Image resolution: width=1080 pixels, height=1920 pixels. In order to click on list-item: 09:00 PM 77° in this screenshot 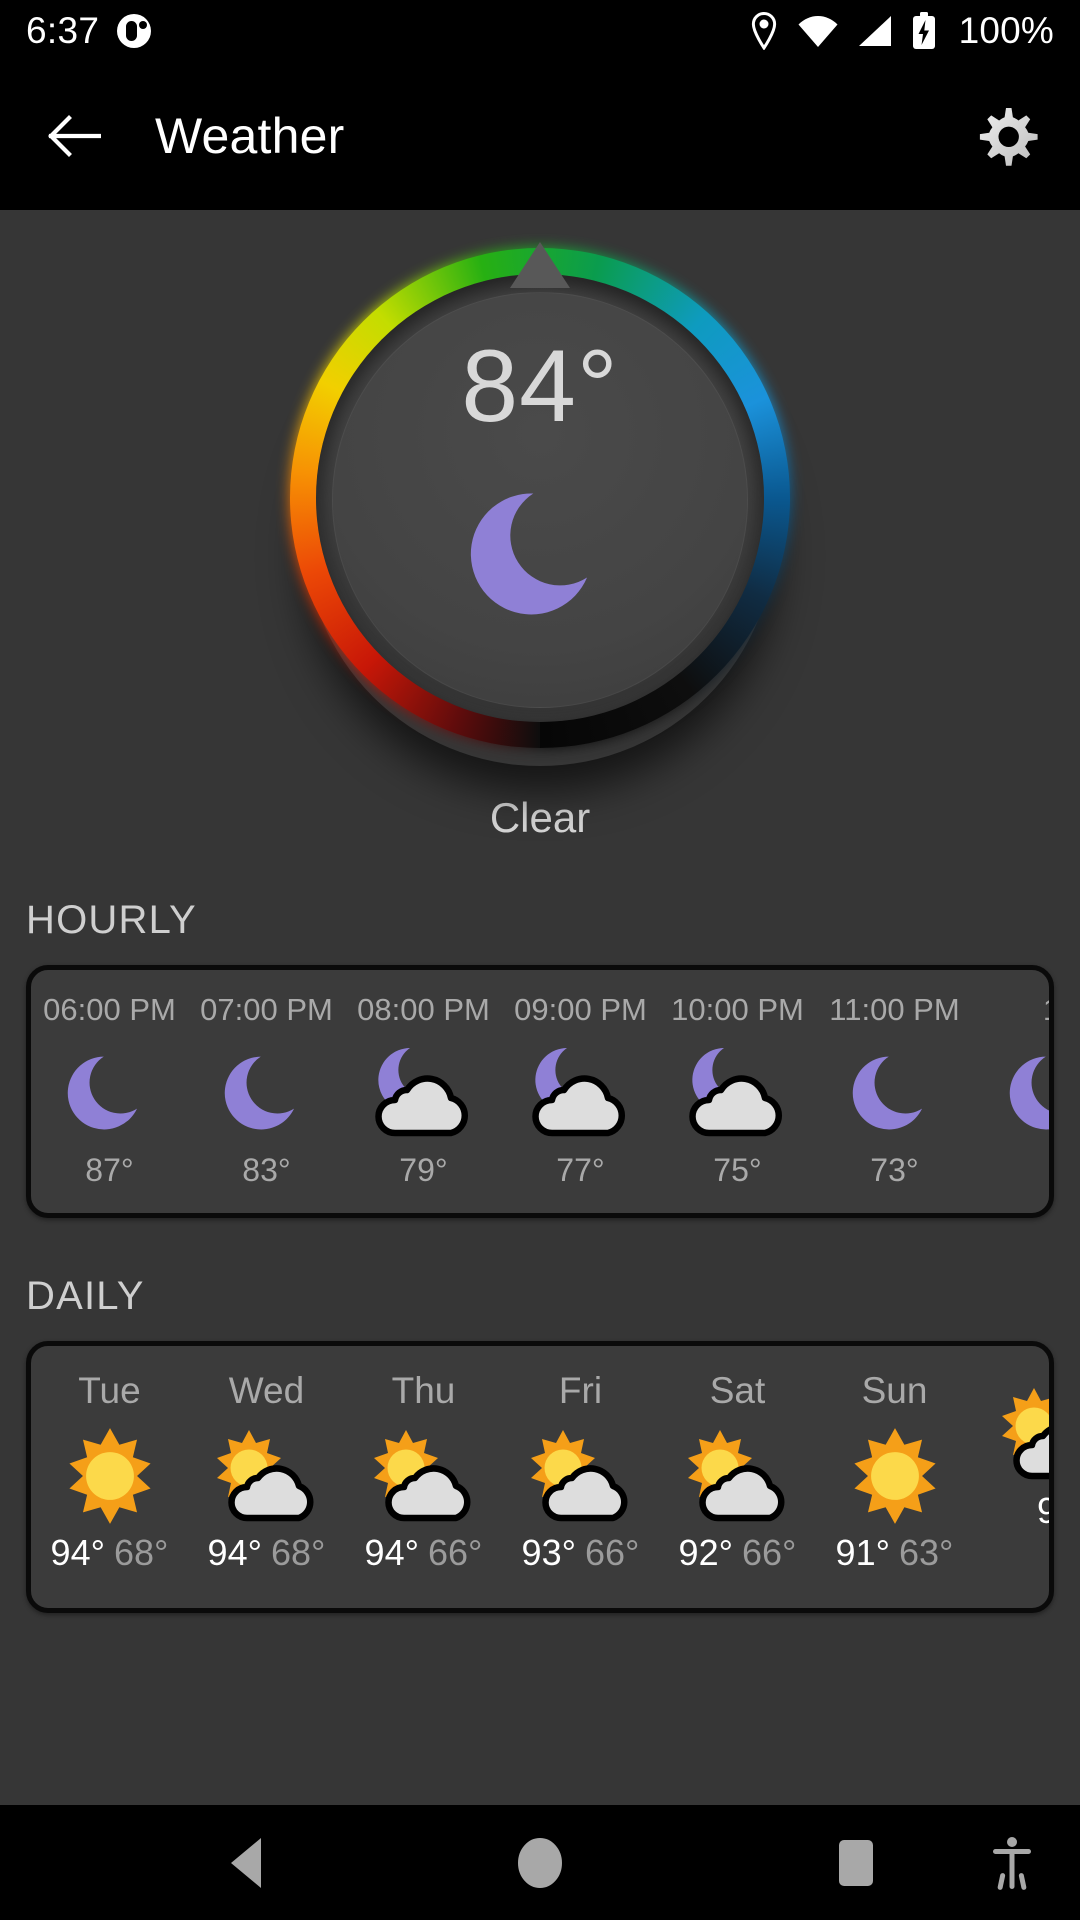, I will do `click(580, 1090)`.